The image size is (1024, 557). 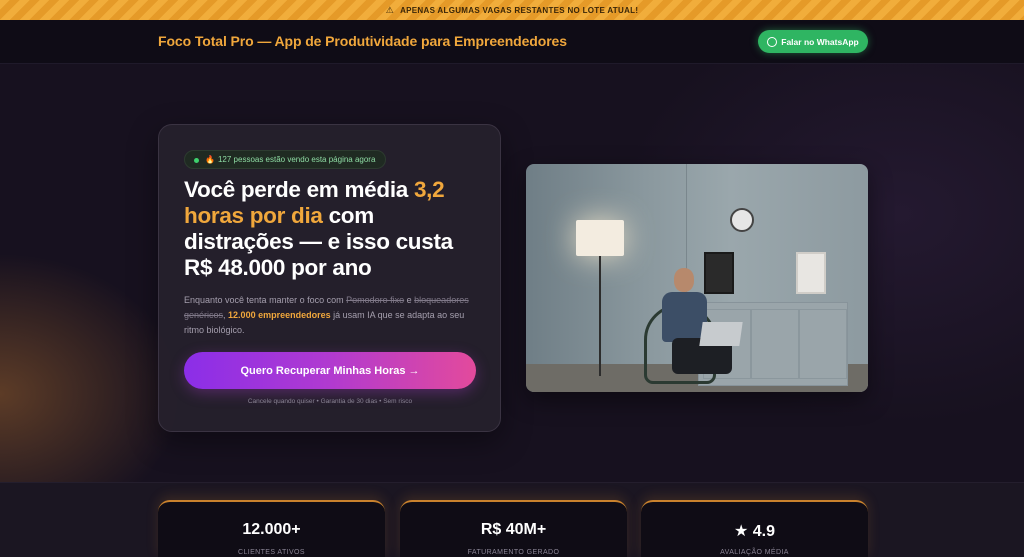 I want to click on live-dot-icon, so click(x=196, y=160).